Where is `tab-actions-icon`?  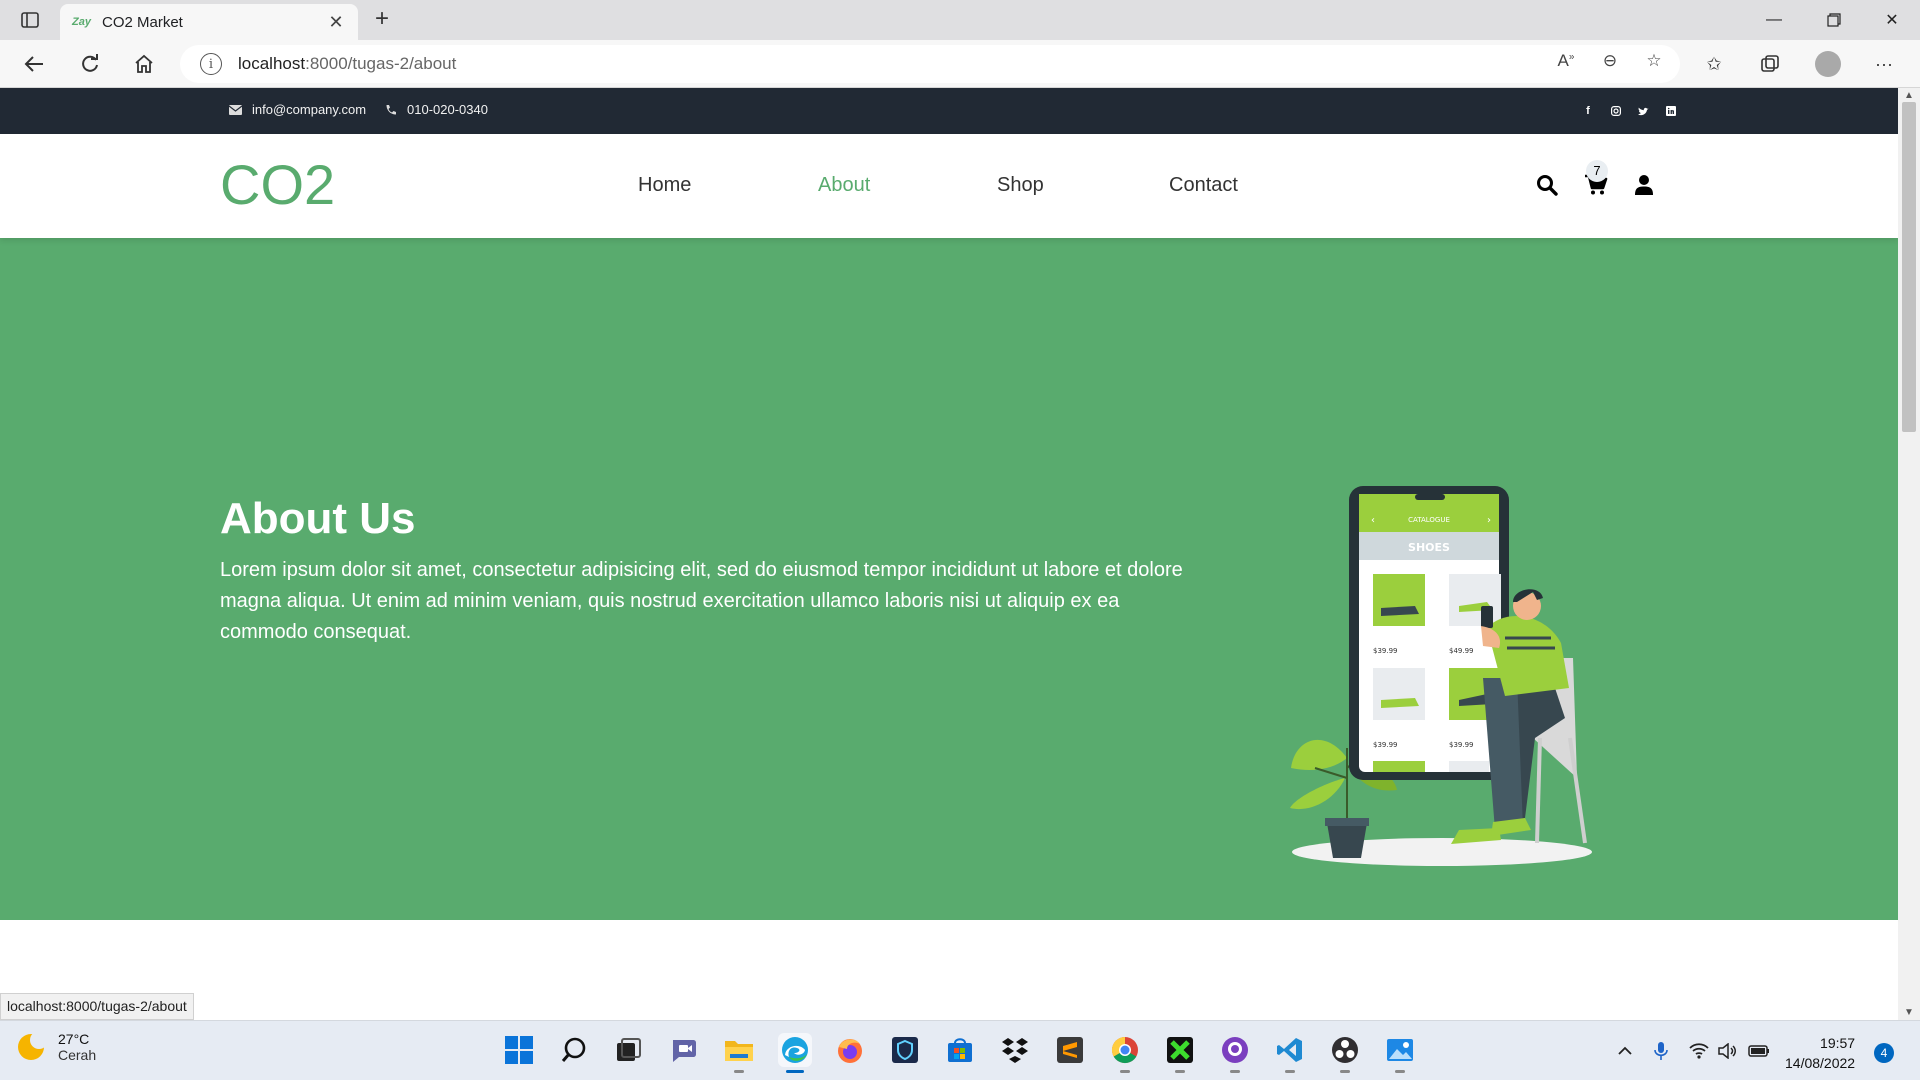
tab-actions-icon is located at coordinates (30, 20).